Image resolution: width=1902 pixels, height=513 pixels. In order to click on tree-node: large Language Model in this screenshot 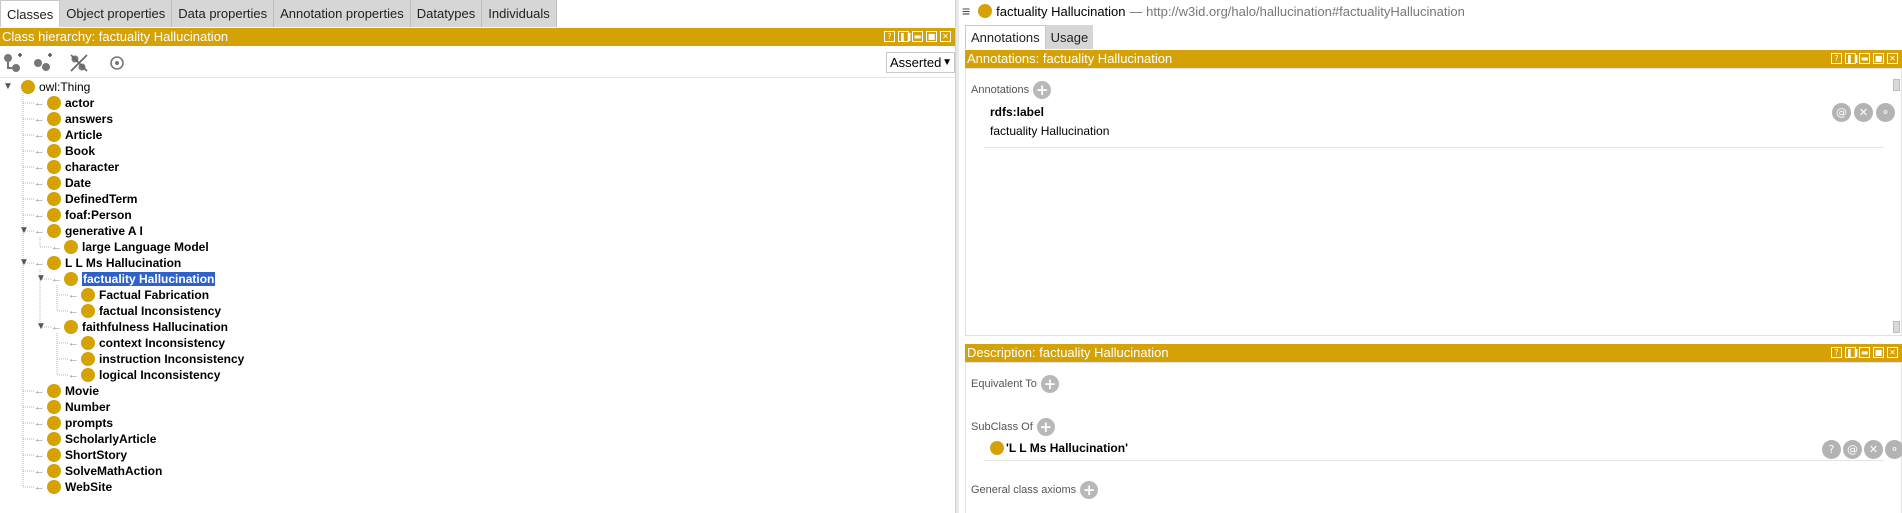, I will do `click(136, 247)`.